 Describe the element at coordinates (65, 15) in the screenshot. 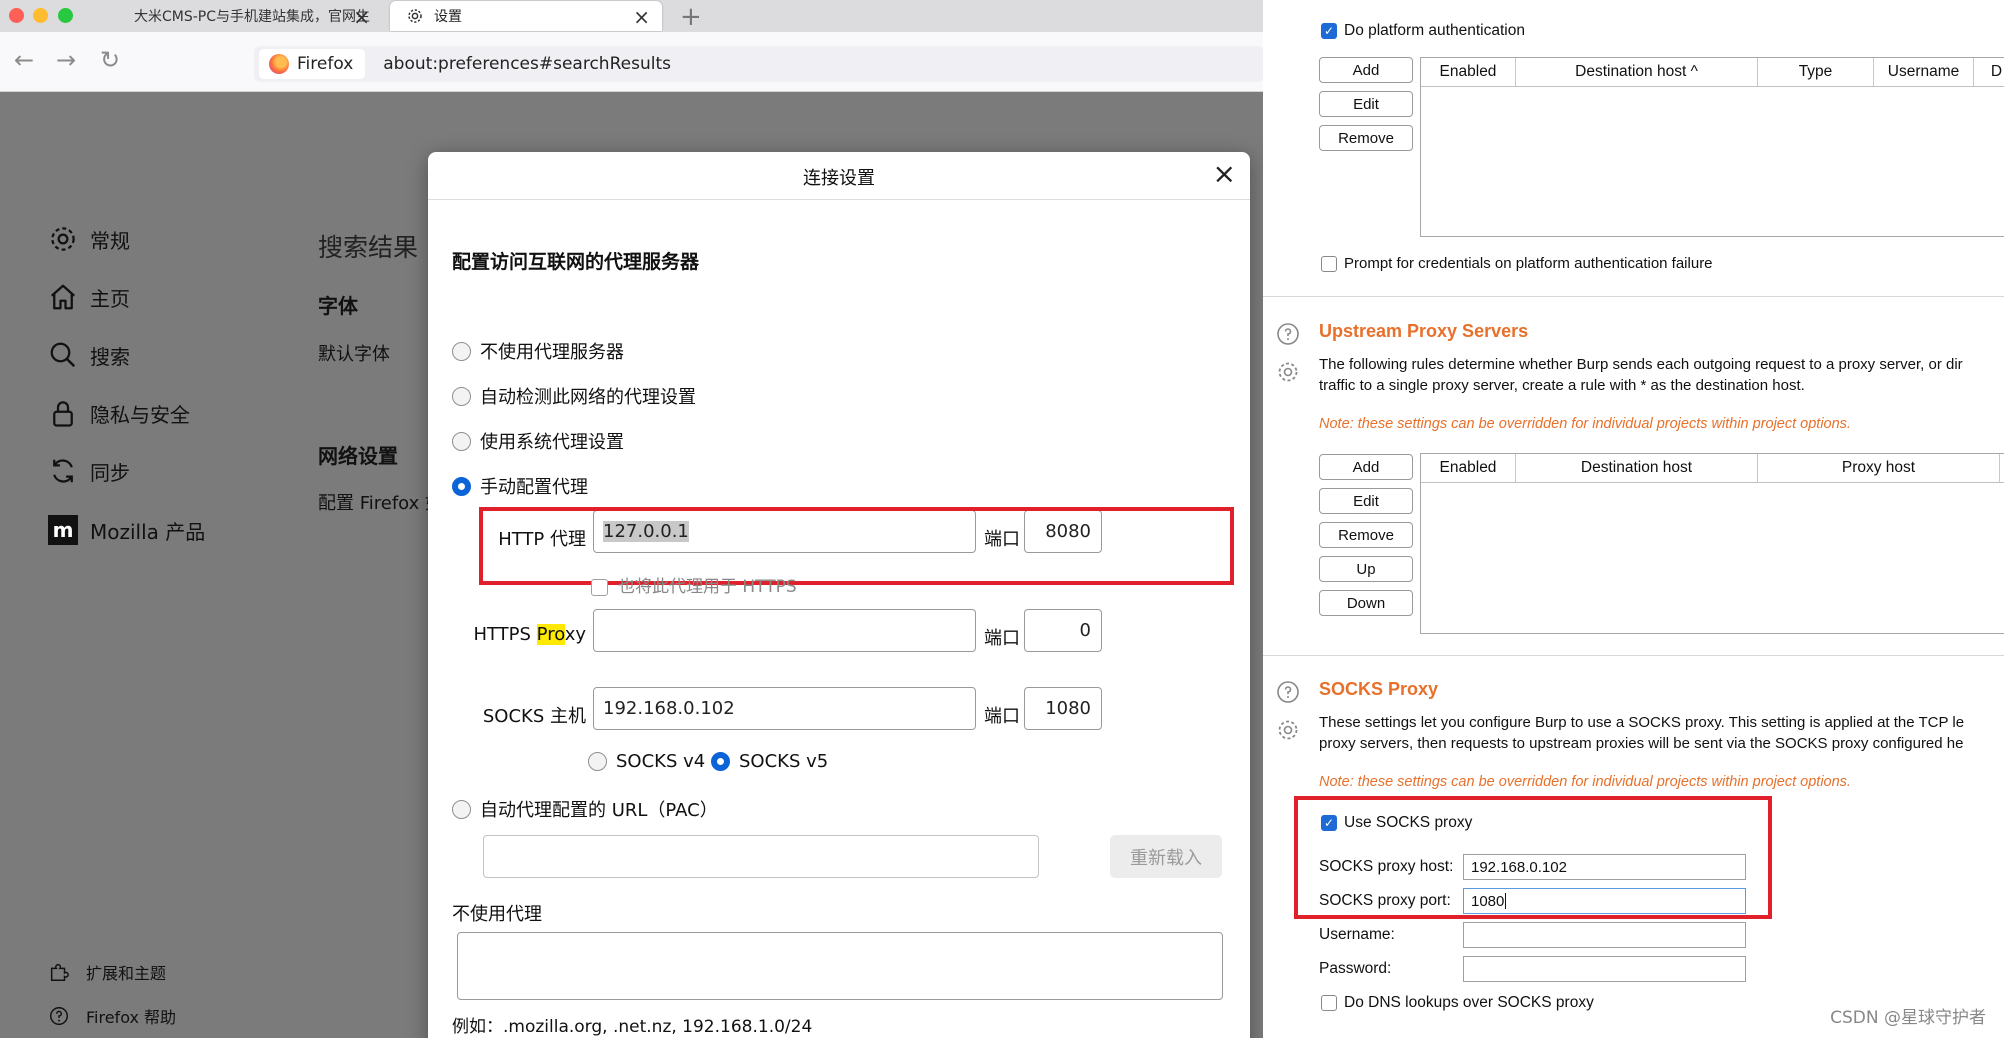

I see `window-zoom-button` at that location.